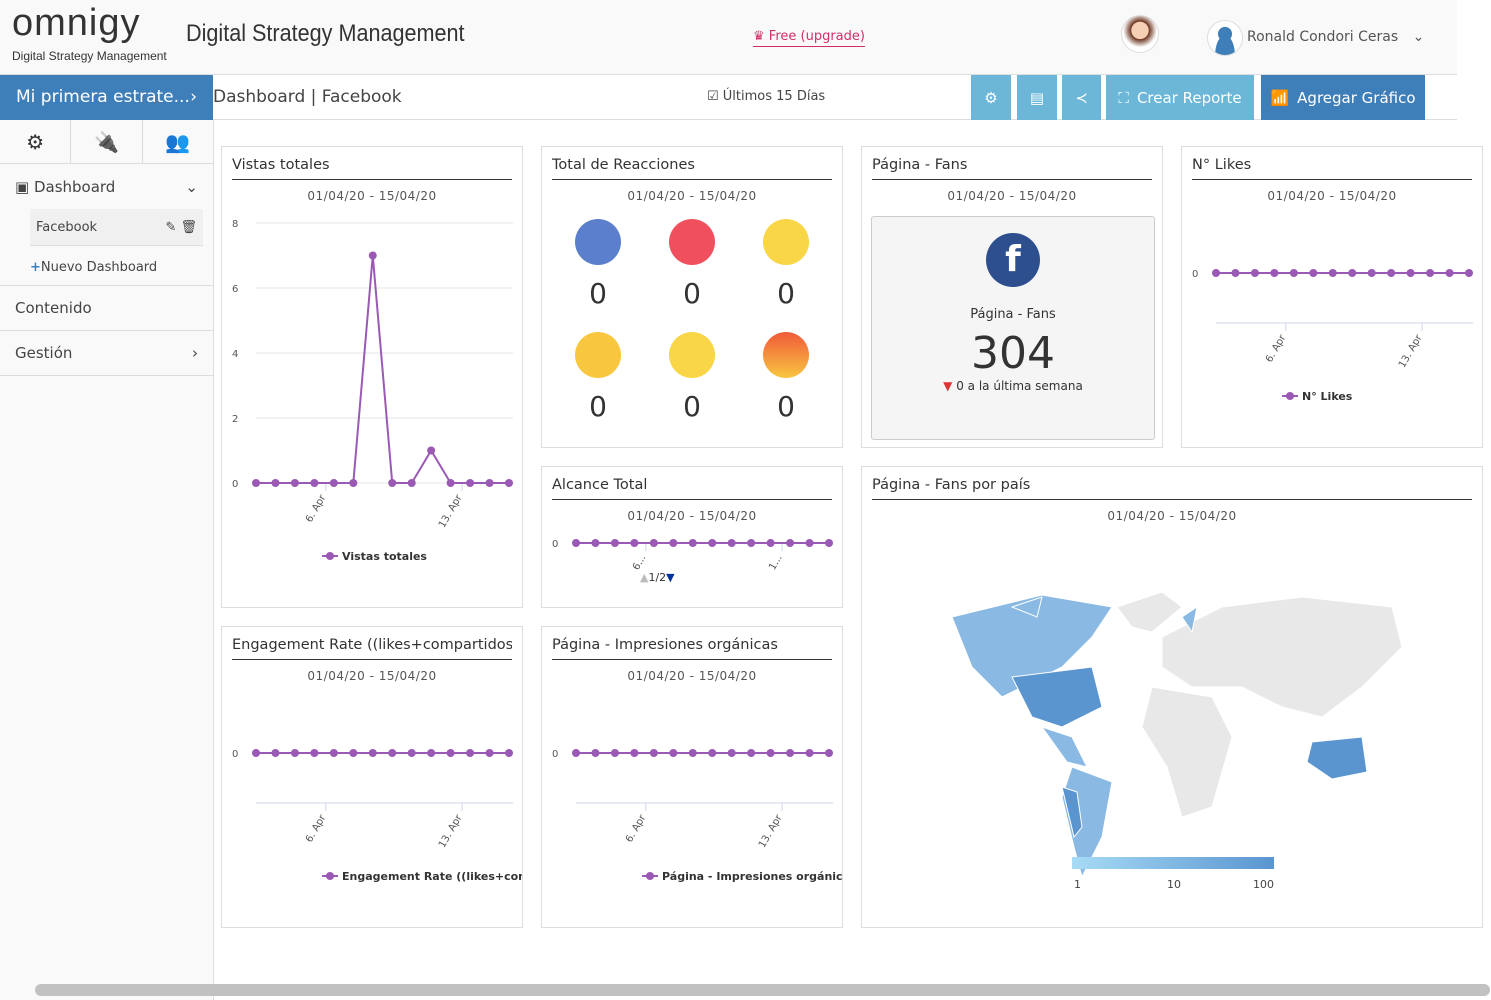 This screenshot has width=1491, height=1000. I want to click on pager-down-icon: ▼, so click(670, 577).